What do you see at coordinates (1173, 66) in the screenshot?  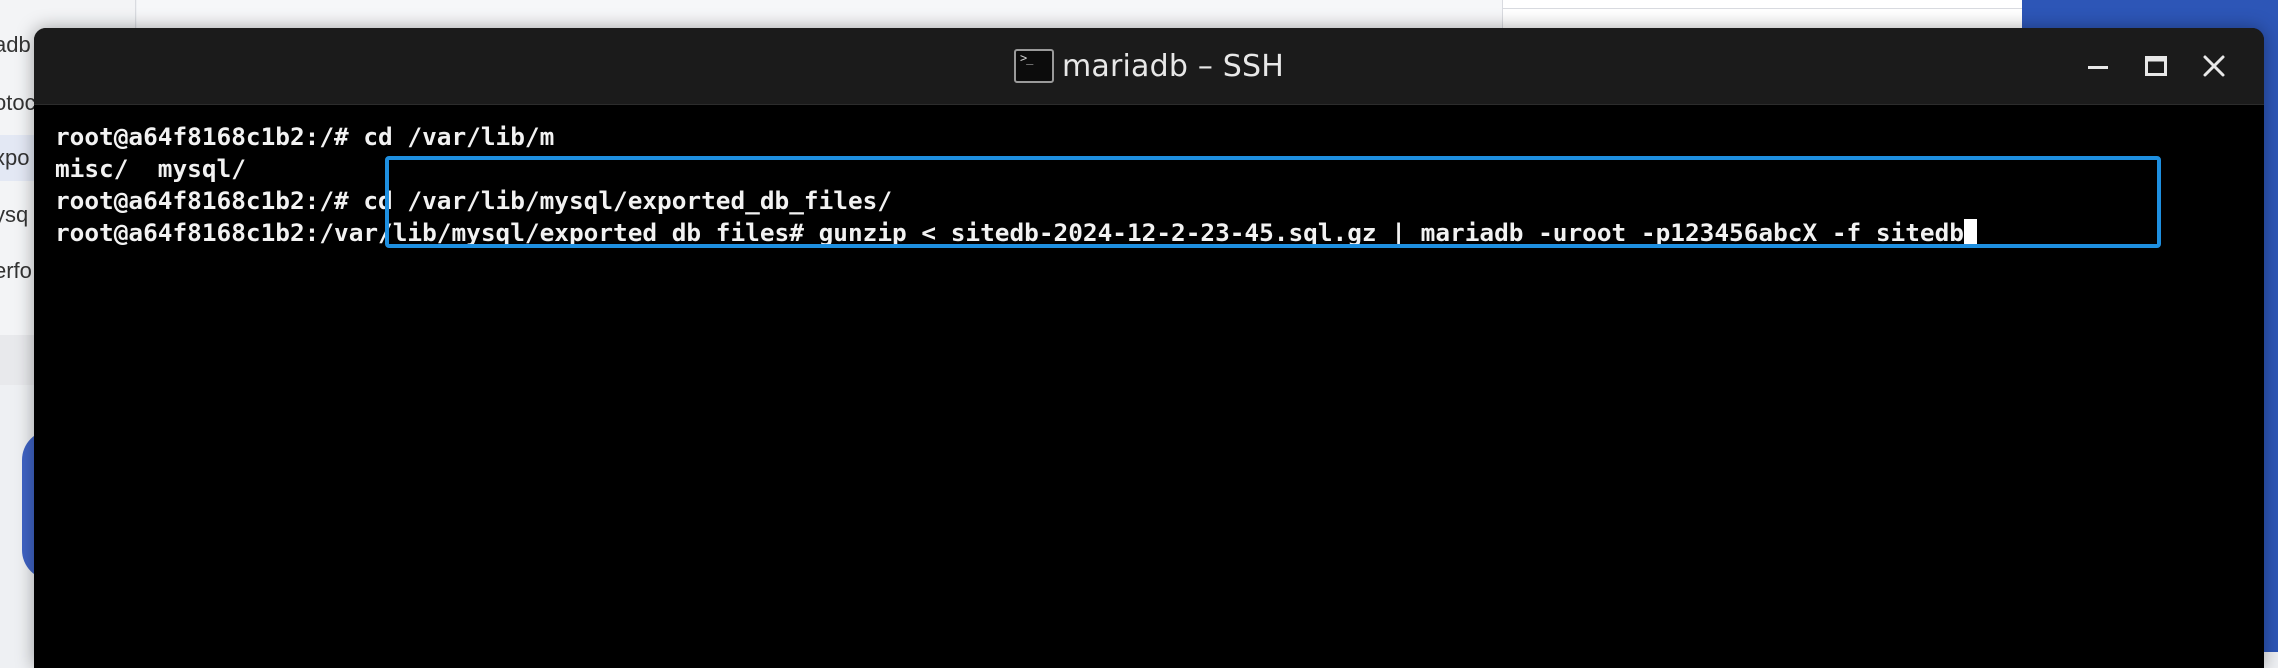 I see `window-title: mariadb – SSH` at bounding box center [1173, 66].